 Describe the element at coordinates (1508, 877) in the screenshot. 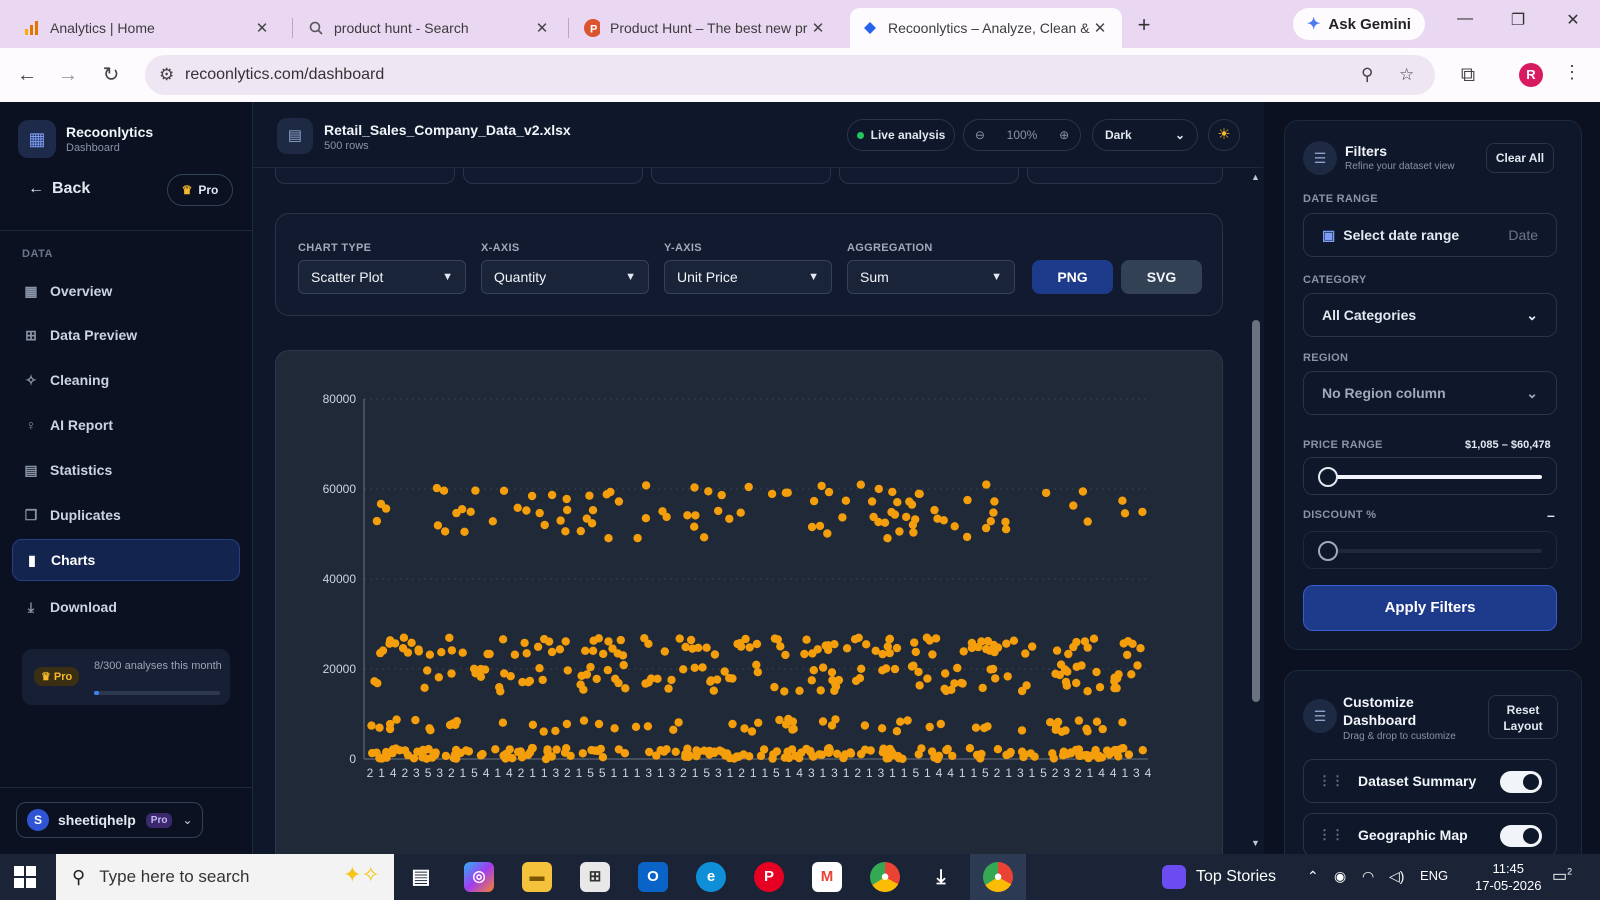

I see `system-clock: 11:45 17-05-2026` at that location.